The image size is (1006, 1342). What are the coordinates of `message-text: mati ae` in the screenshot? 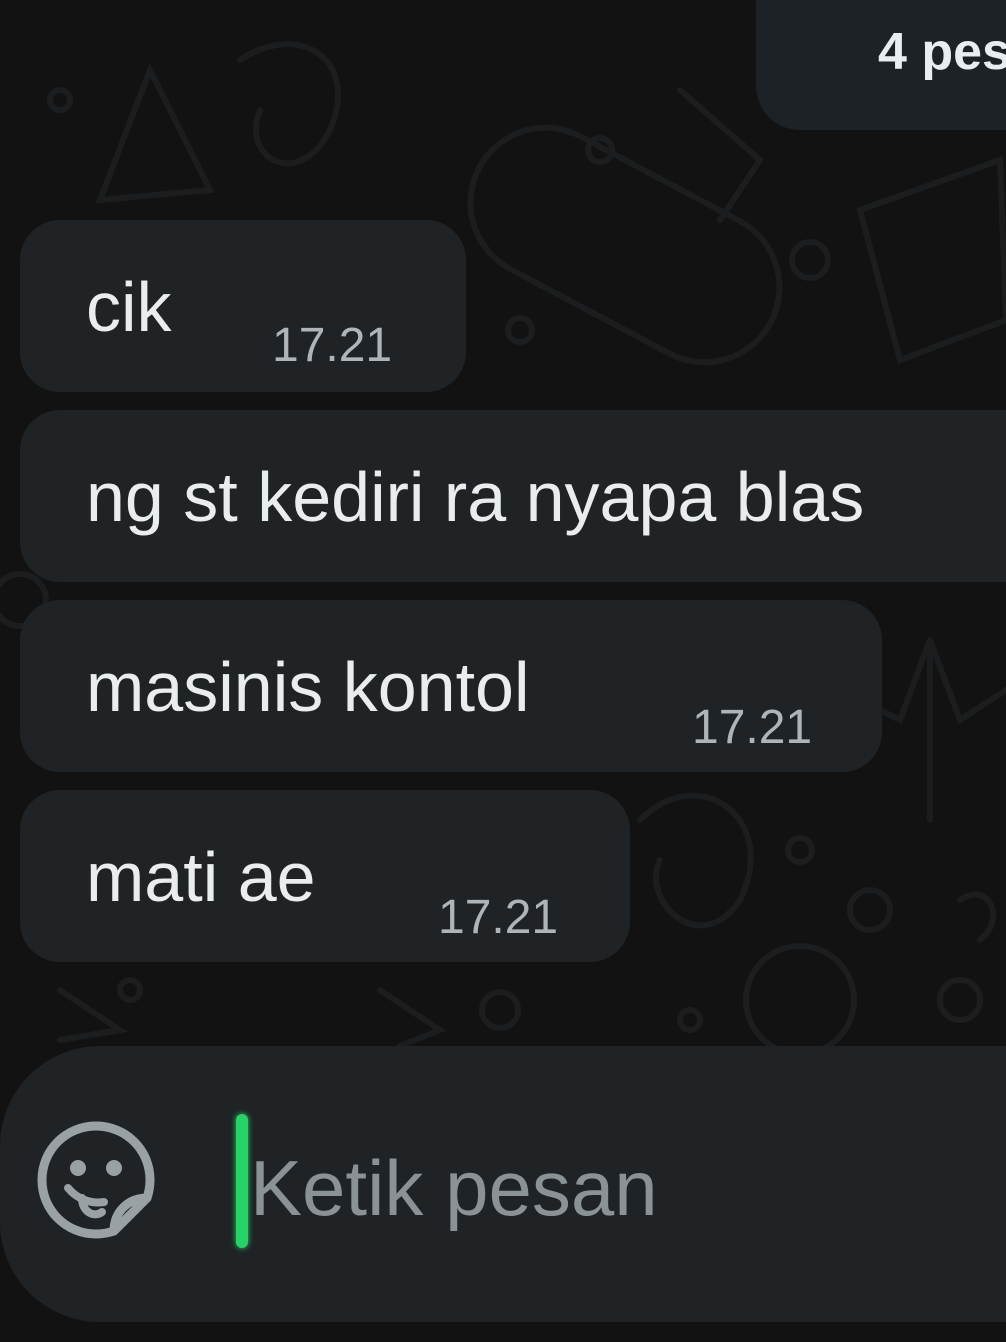 It's located at (201, 877).